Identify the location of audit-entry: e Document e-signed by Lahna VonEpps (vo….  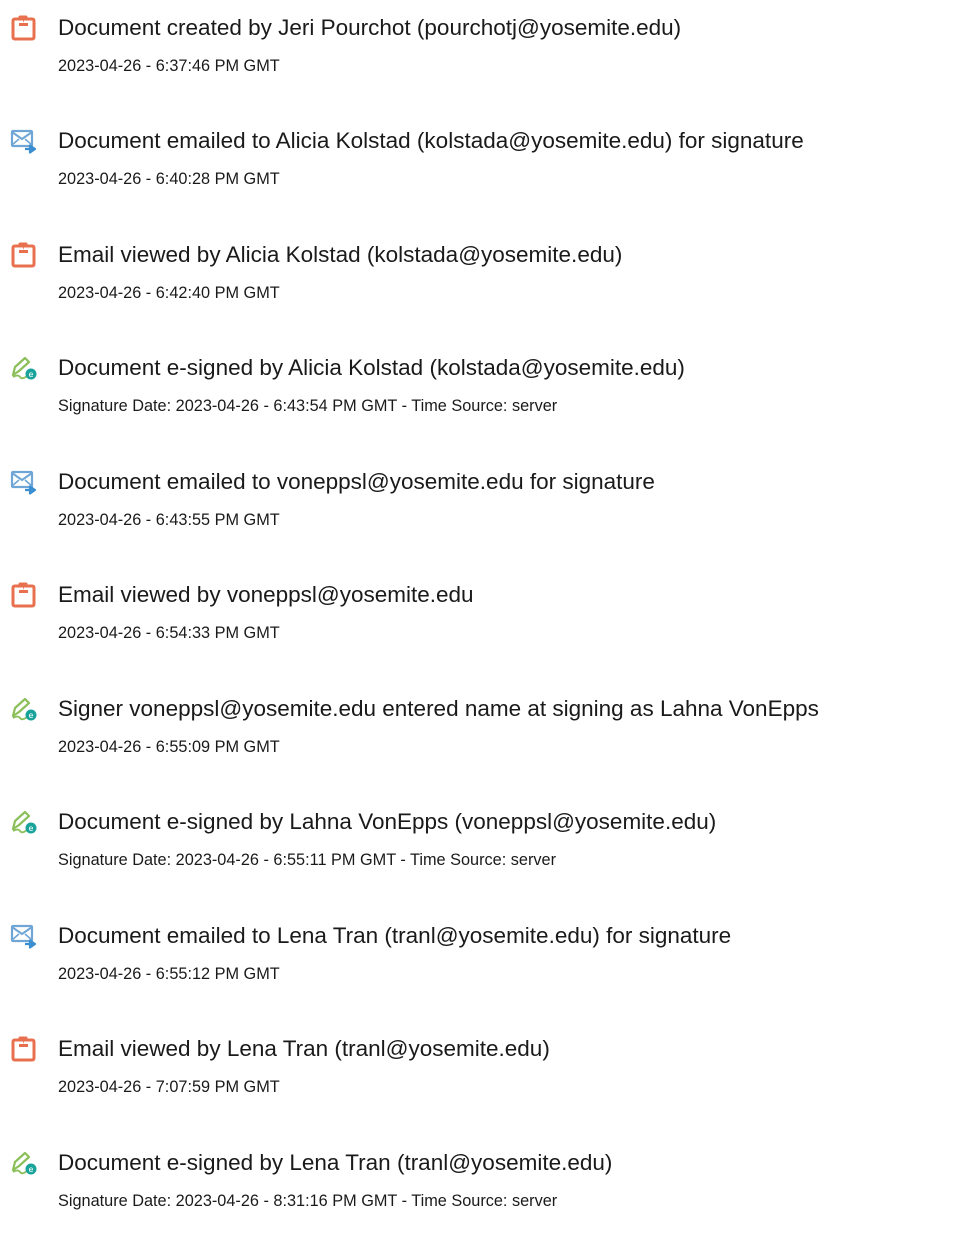
(481, 857).